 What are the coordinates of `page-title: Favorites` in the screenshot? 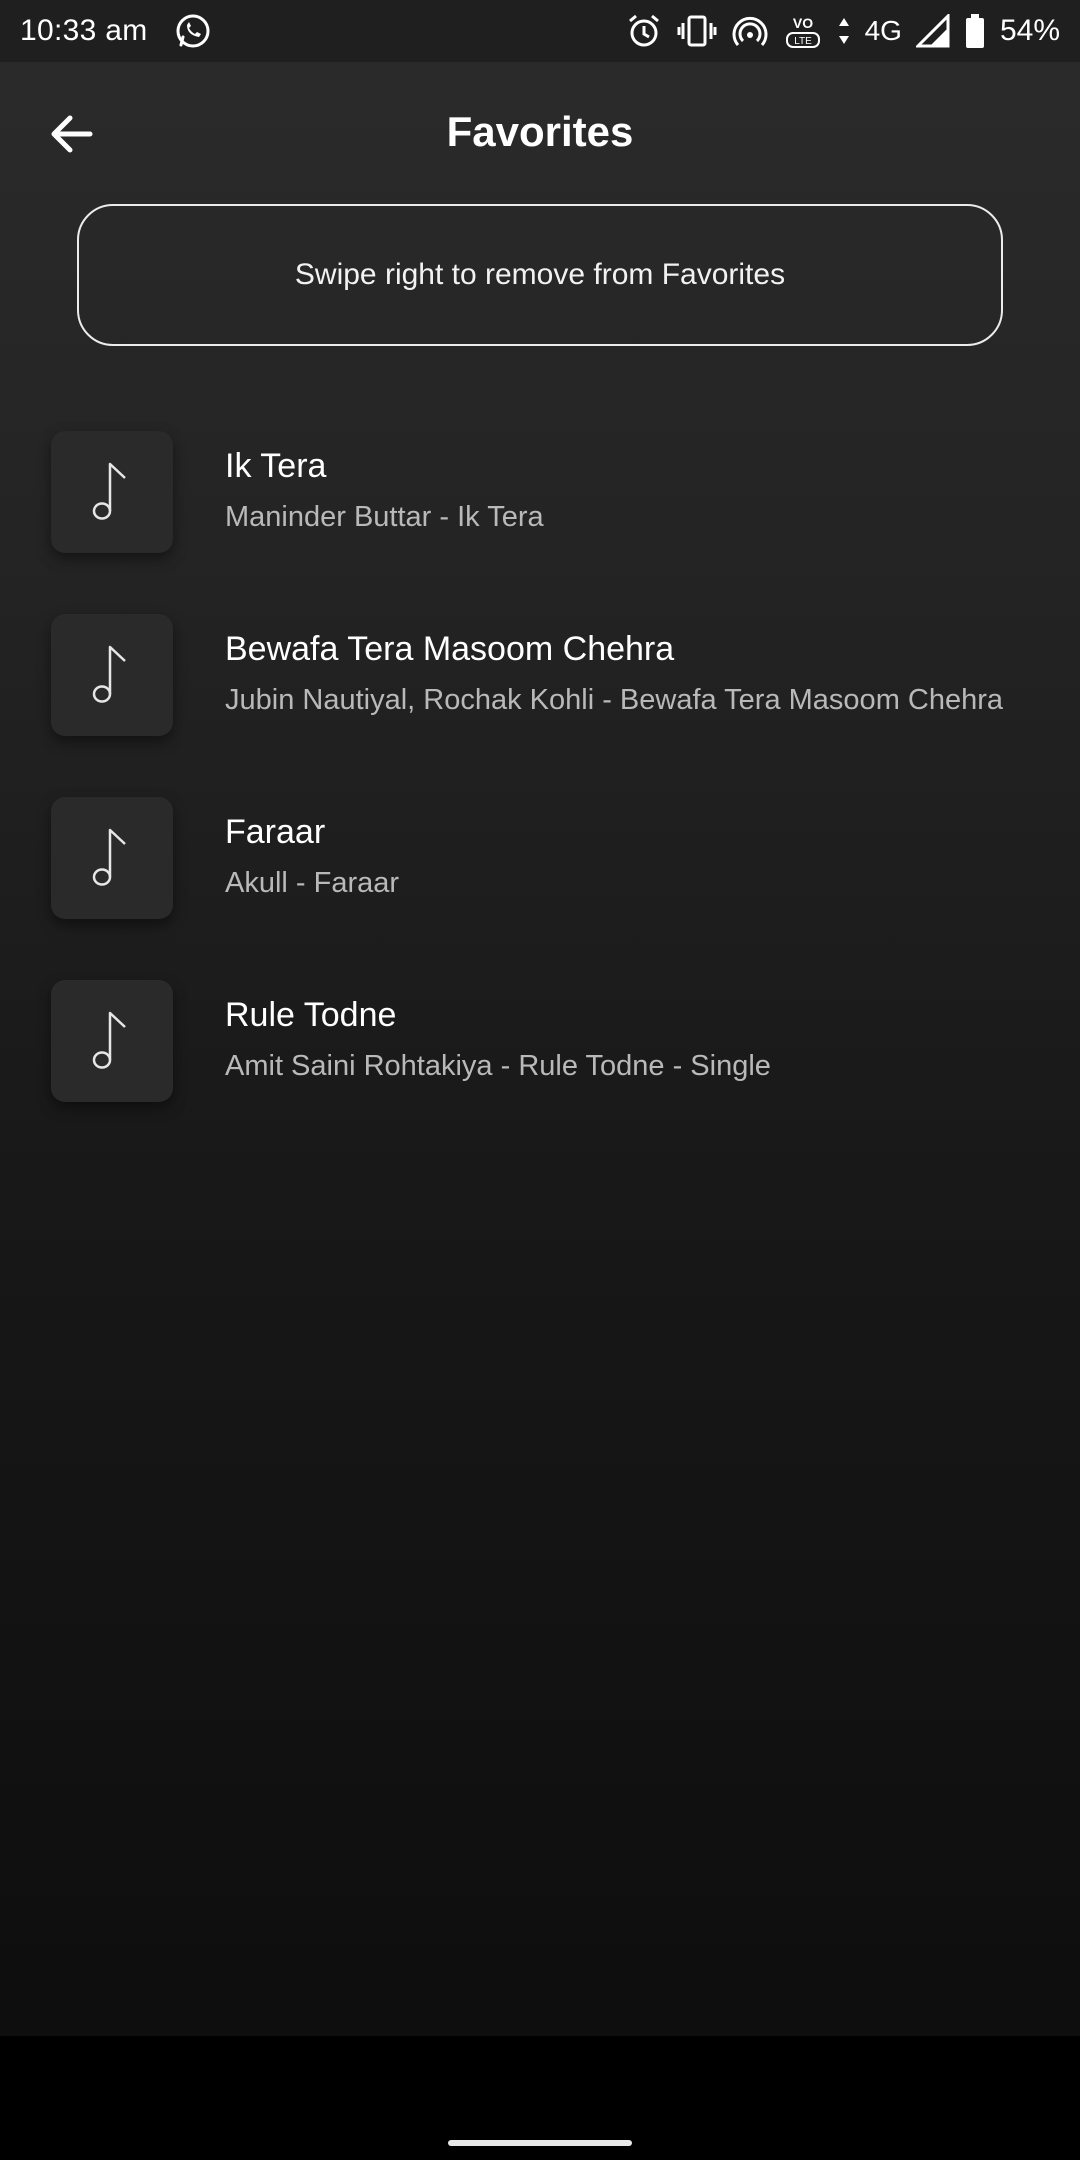 It's located at (540, 131).